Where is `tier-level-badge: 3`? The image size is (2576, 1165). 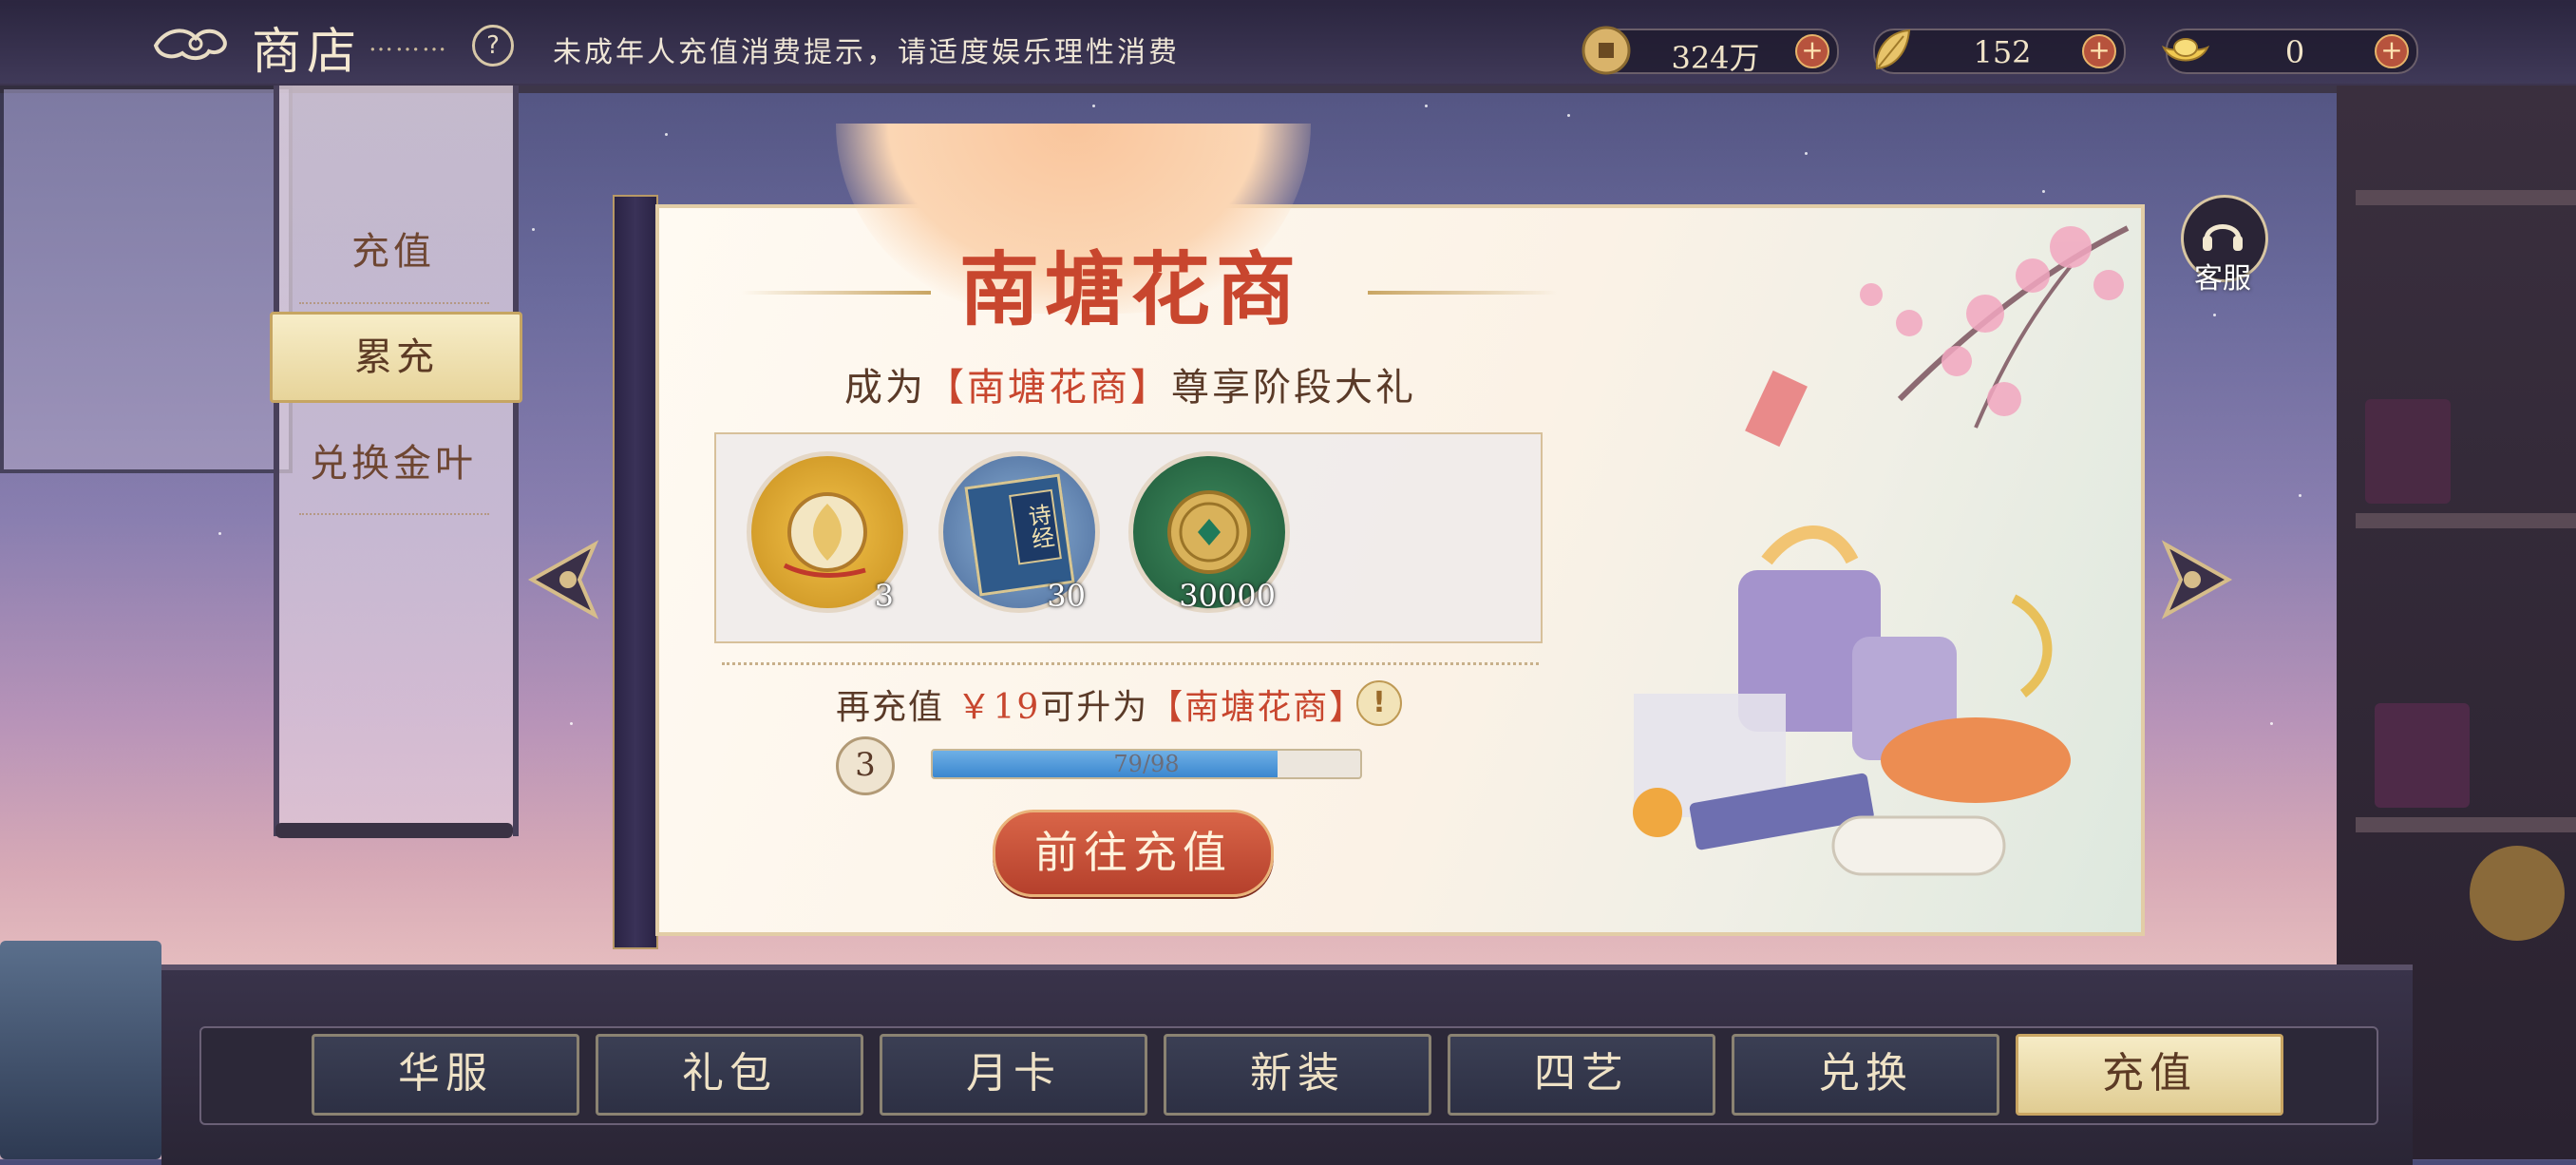
tier-level-badge: 3 is located at coordinates (865, 765).